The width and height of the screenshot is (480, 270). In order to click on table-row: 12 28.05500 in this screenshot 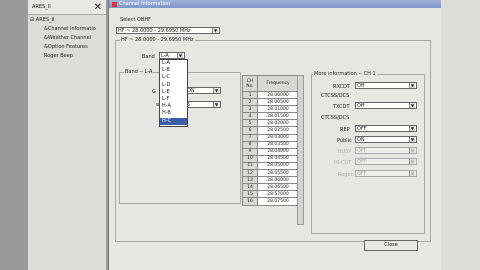, I will do `click(270, 173)`.